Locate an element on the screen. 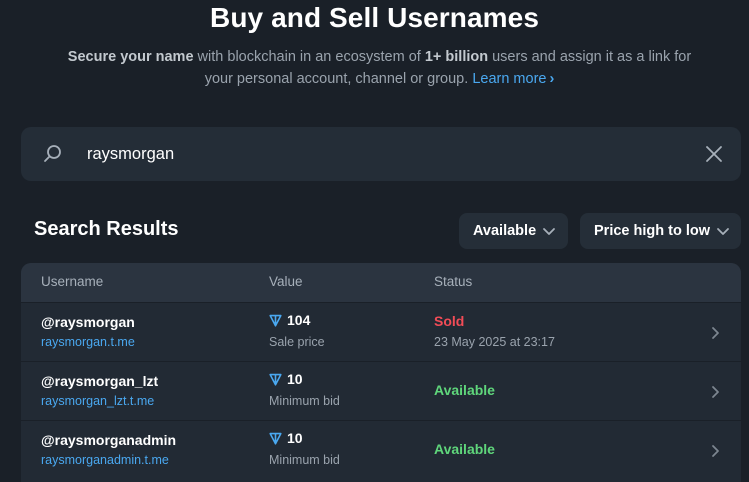 The height and width of the screenshot is (482, 749). value-label: Sale price is located at coordinates (297, 342).